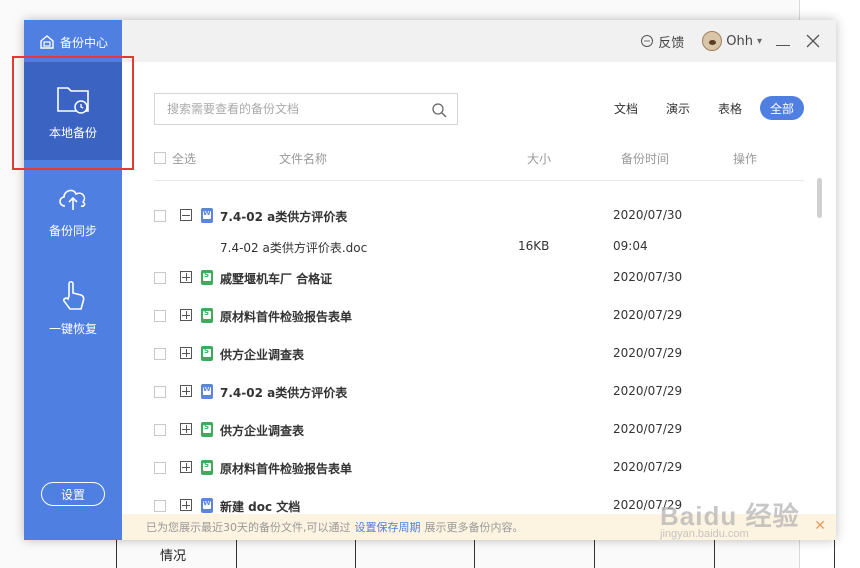 The width and height of the screenshot is (860, 568). I want to click on filter-presentations: 演示, so click(678, 108).